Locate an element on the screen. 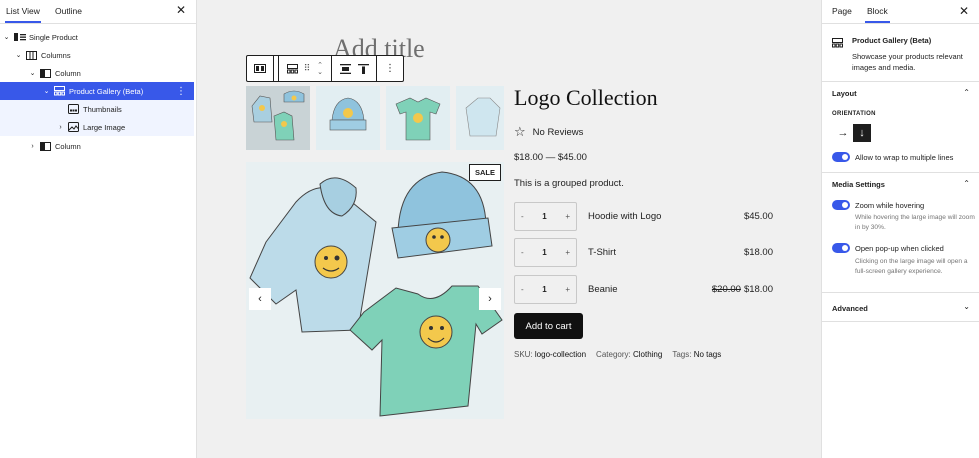  tree-item-label: Thumbnails is located at coordinates (102, 109).